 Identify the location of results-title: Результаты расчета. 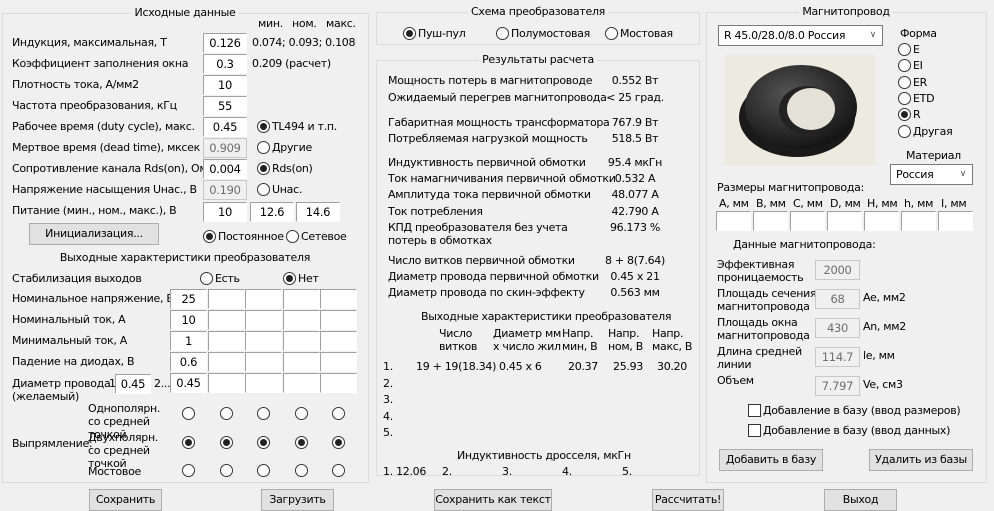
(538, 59).